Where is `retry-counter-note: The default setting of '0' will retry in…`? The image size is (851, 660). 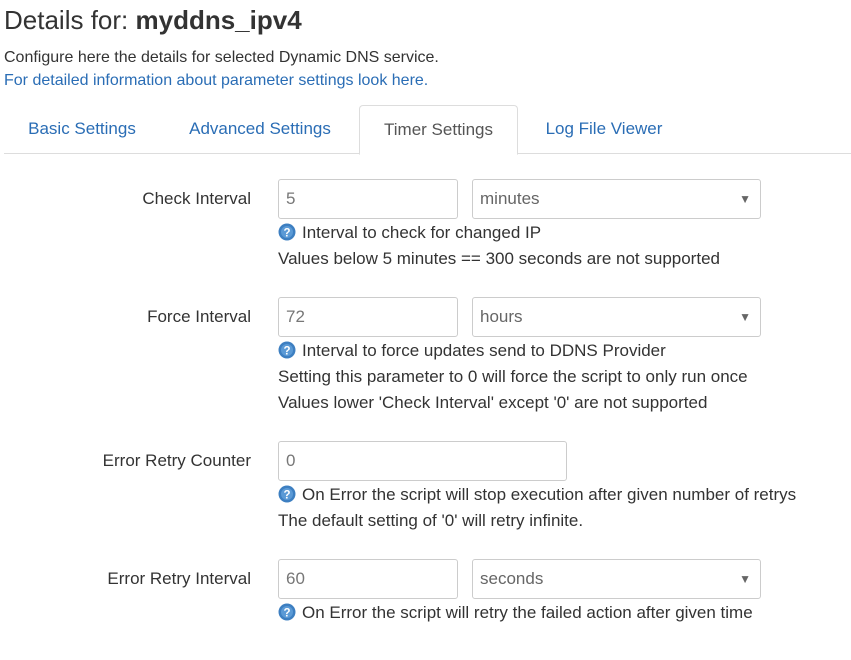 retry-counter-note: The default setting of '0' will retry in… is located at coordinates (431, 520).